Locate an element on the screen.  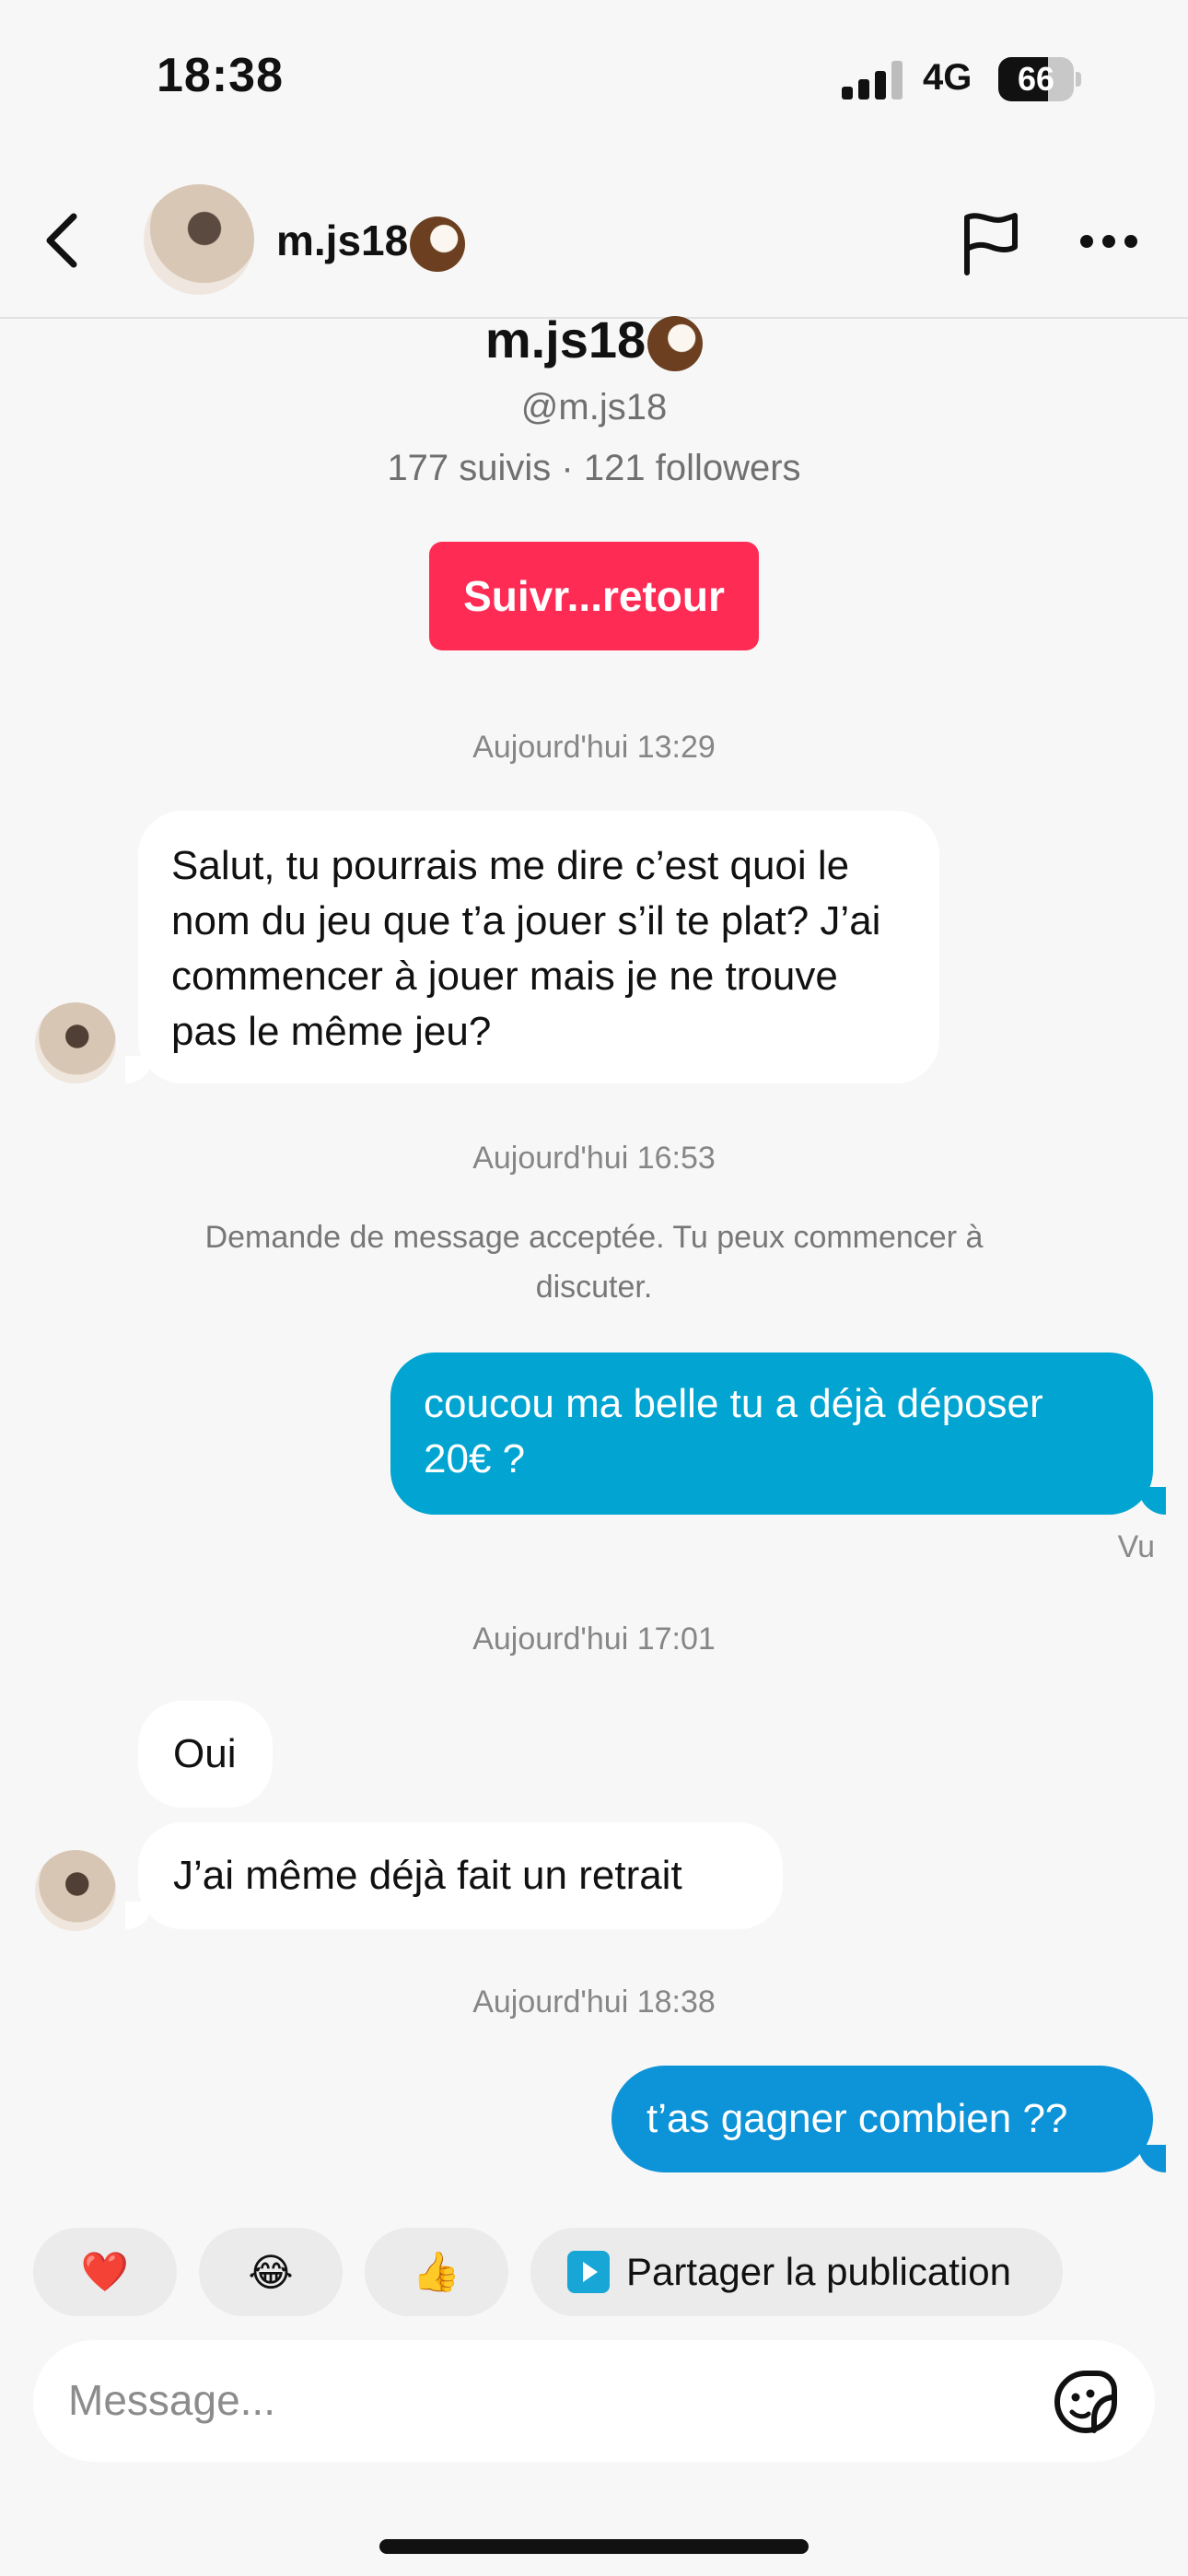
heart-emoji-icon: ❤️ is located at coordinates (105, 2271).